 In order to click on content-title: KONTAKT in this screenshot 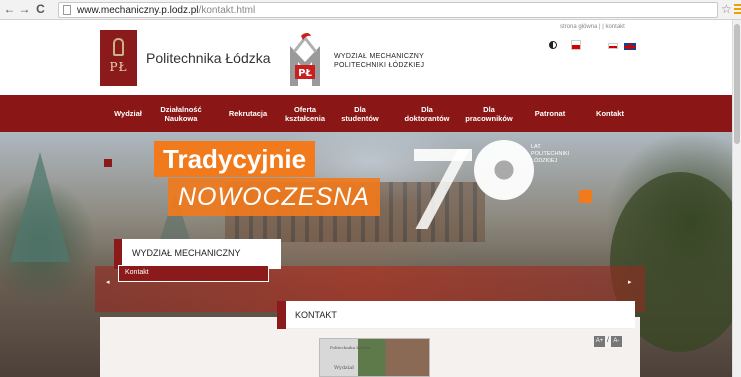, I will do `click(316, 315)`.